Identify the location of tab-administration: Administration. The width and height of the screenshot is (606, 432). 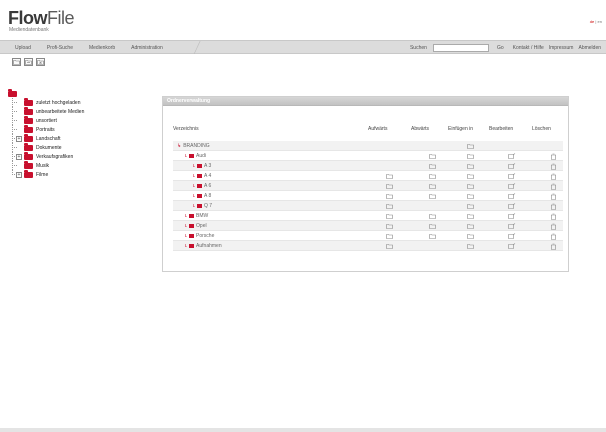
(147, 48).